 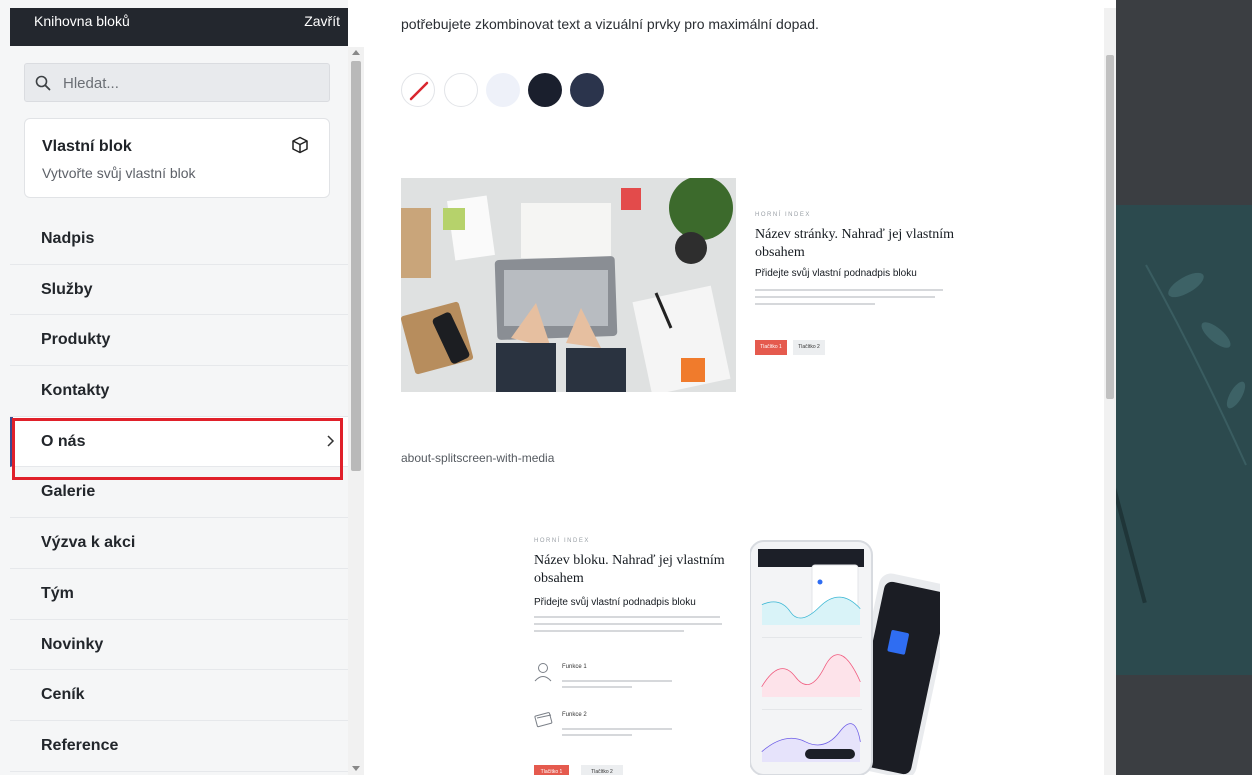 I want to click on category-label: Novinky, so click(x=72, y=644).